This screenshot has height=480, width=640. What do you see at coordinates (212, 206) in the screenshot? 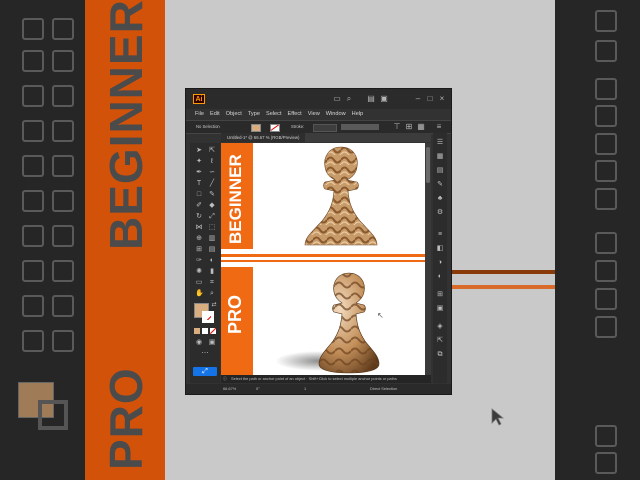
I see `eraser-tool-icon: ◆` at bounding box center [212, 206].